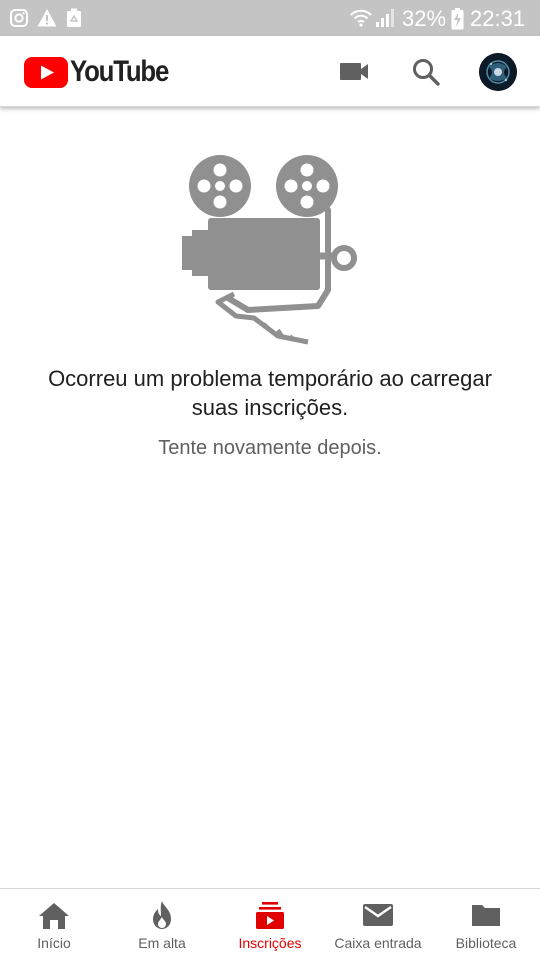 Image resolution: width=540 pixels, height=961 pixels. I want to click on video-camera-icon, so click(354, 71).